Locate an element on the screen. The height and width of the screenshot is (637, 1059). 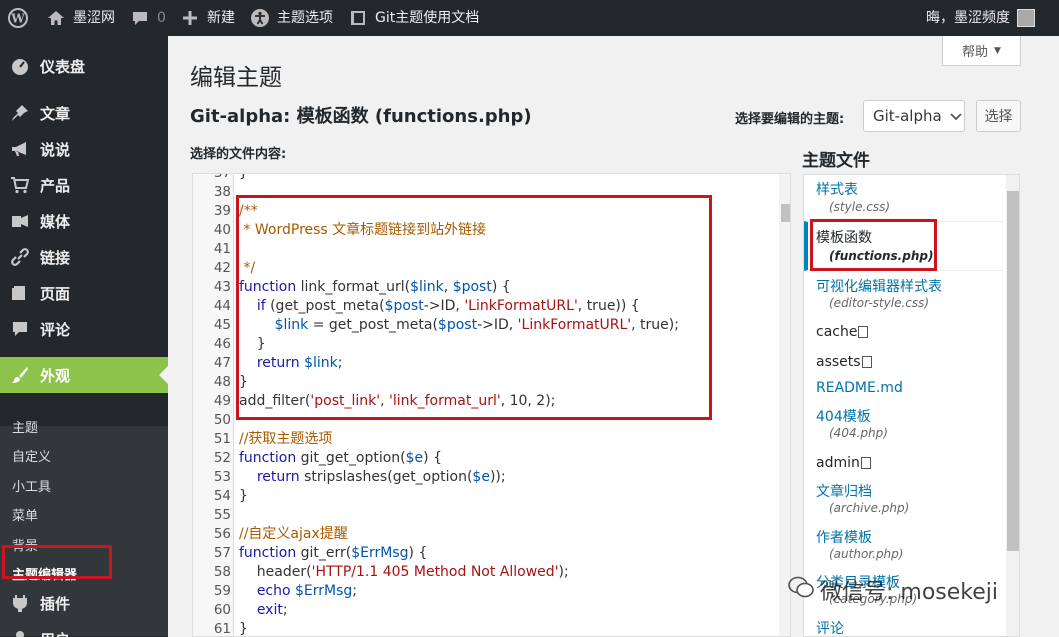
home-icon is located at coordinates (56, 18).